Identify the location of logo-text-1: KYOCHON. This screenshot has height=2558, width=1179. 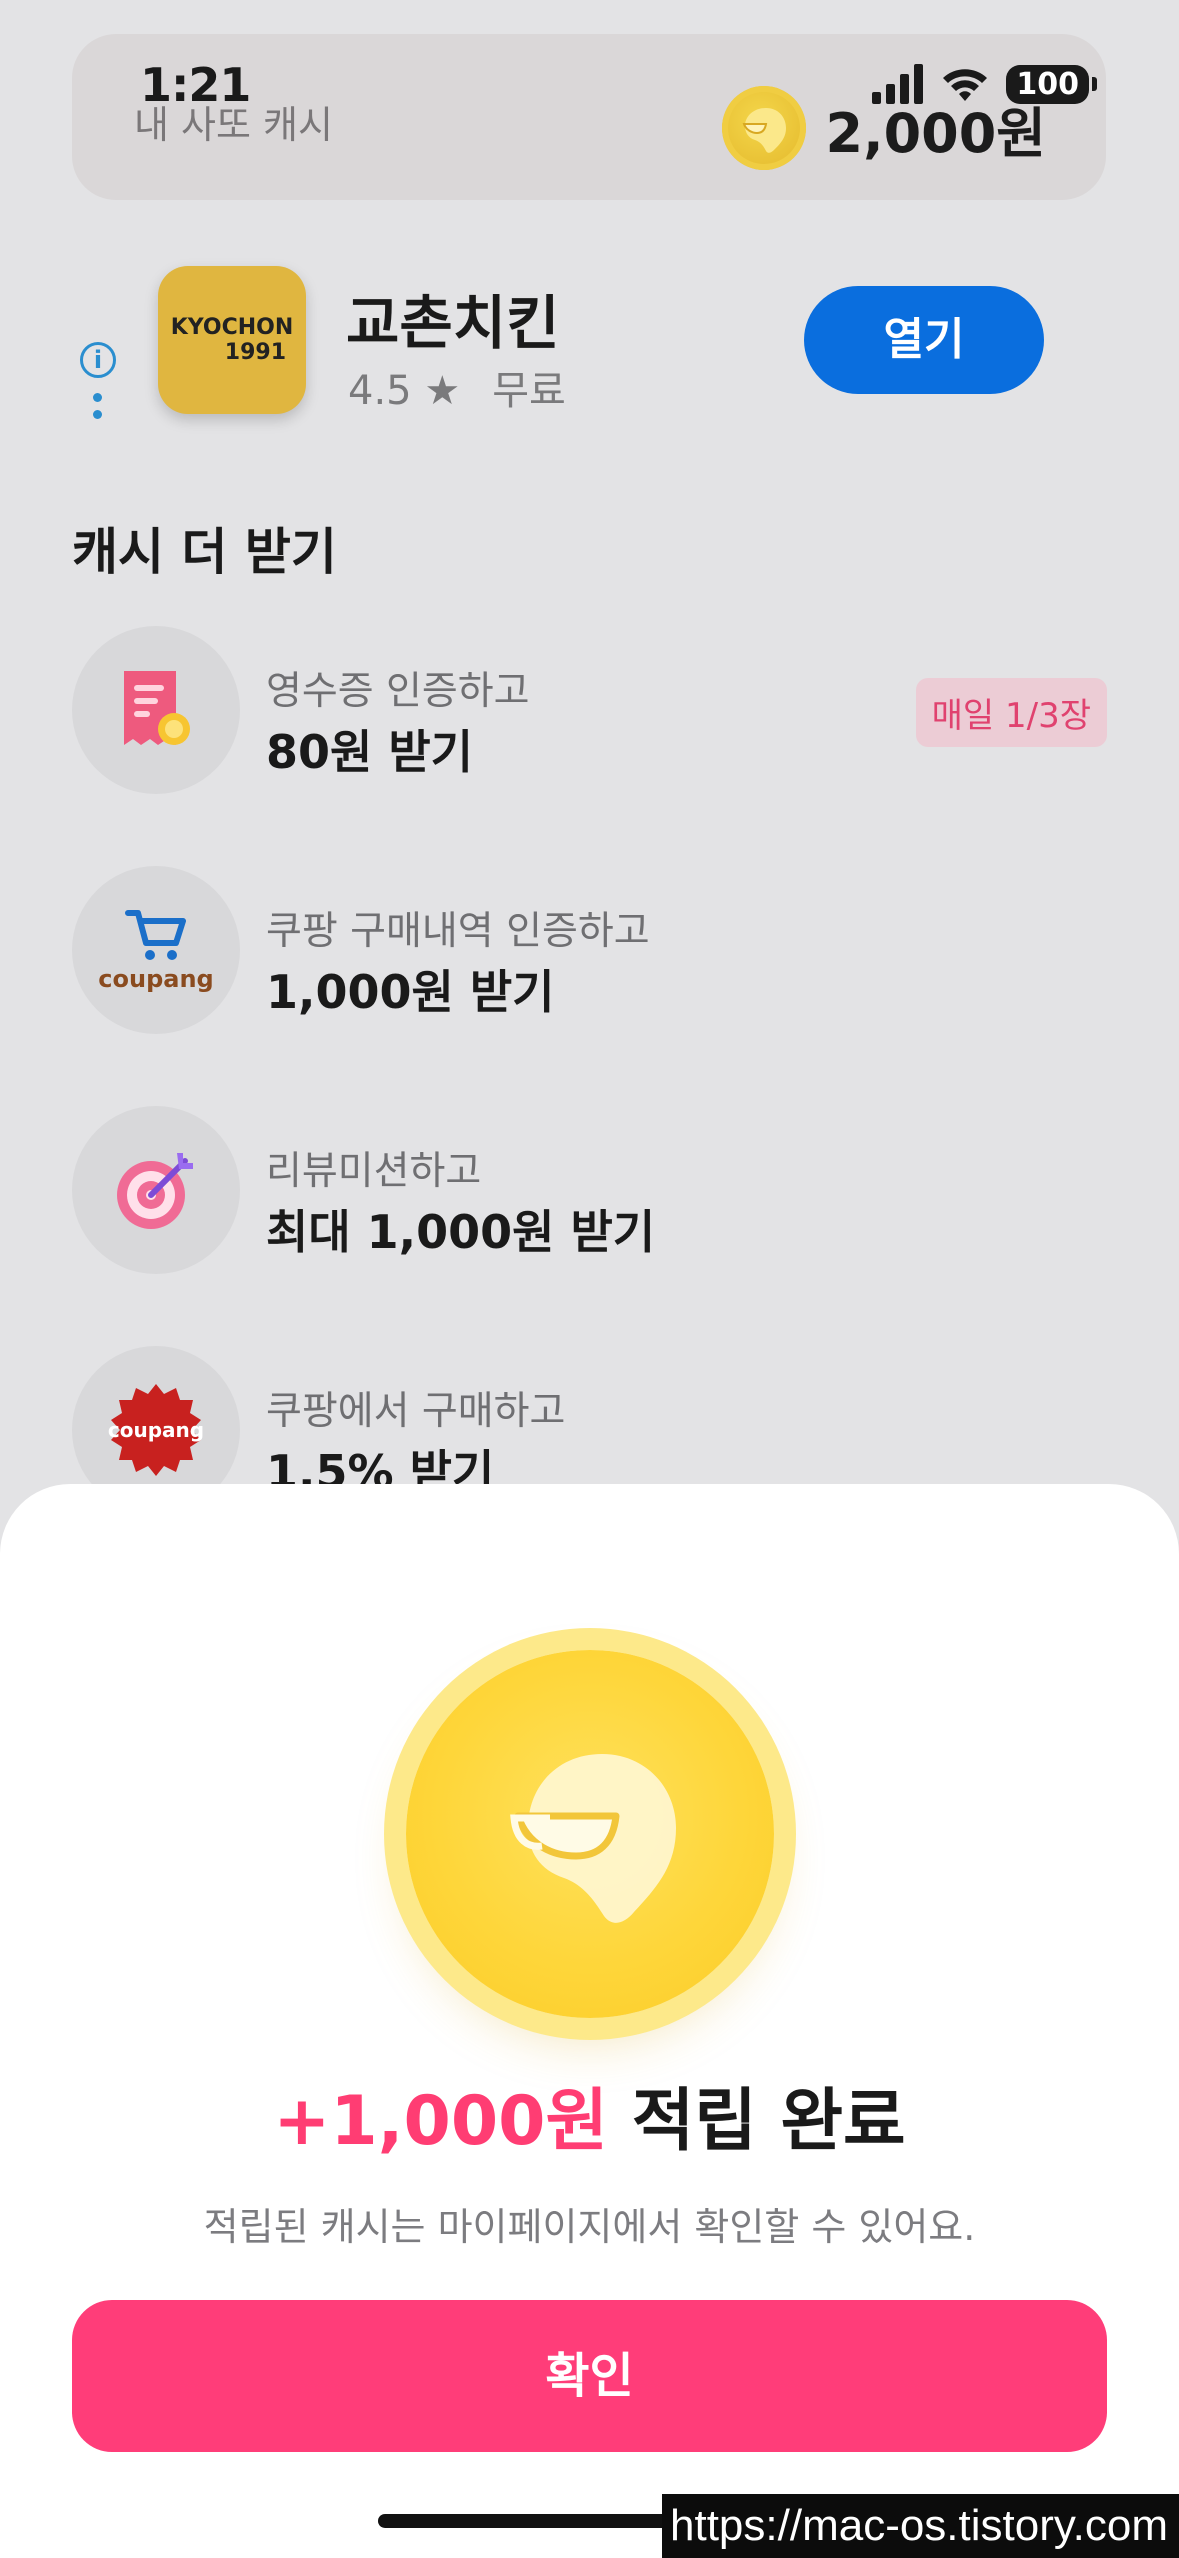
(232, 327).